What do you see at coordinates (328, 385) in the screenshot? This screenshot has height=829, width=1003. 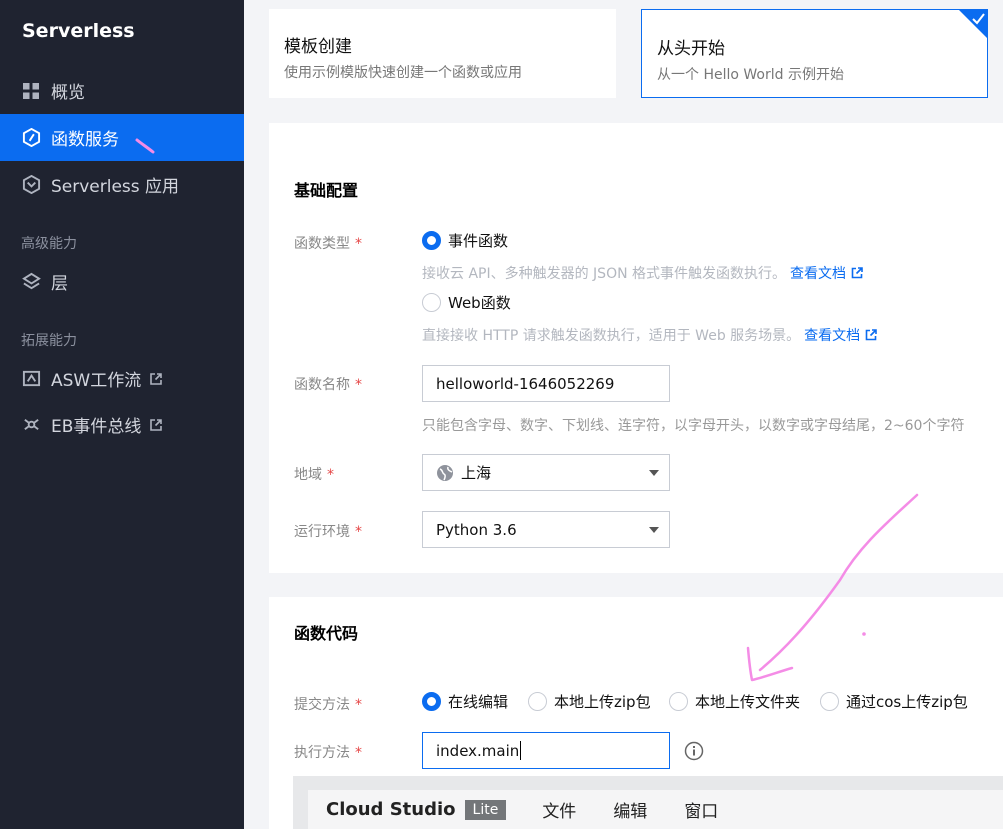 I see `func-name-label: 函数名称 *` at bounding box center [328, 385].